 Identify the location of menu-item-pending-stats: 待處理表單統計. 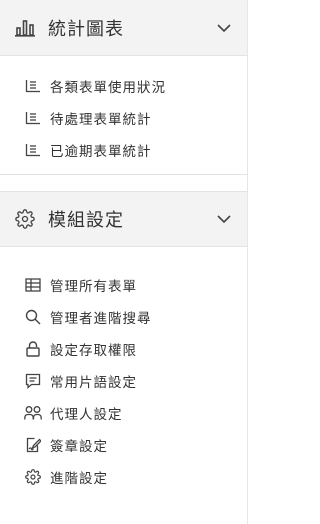
(123, 118).